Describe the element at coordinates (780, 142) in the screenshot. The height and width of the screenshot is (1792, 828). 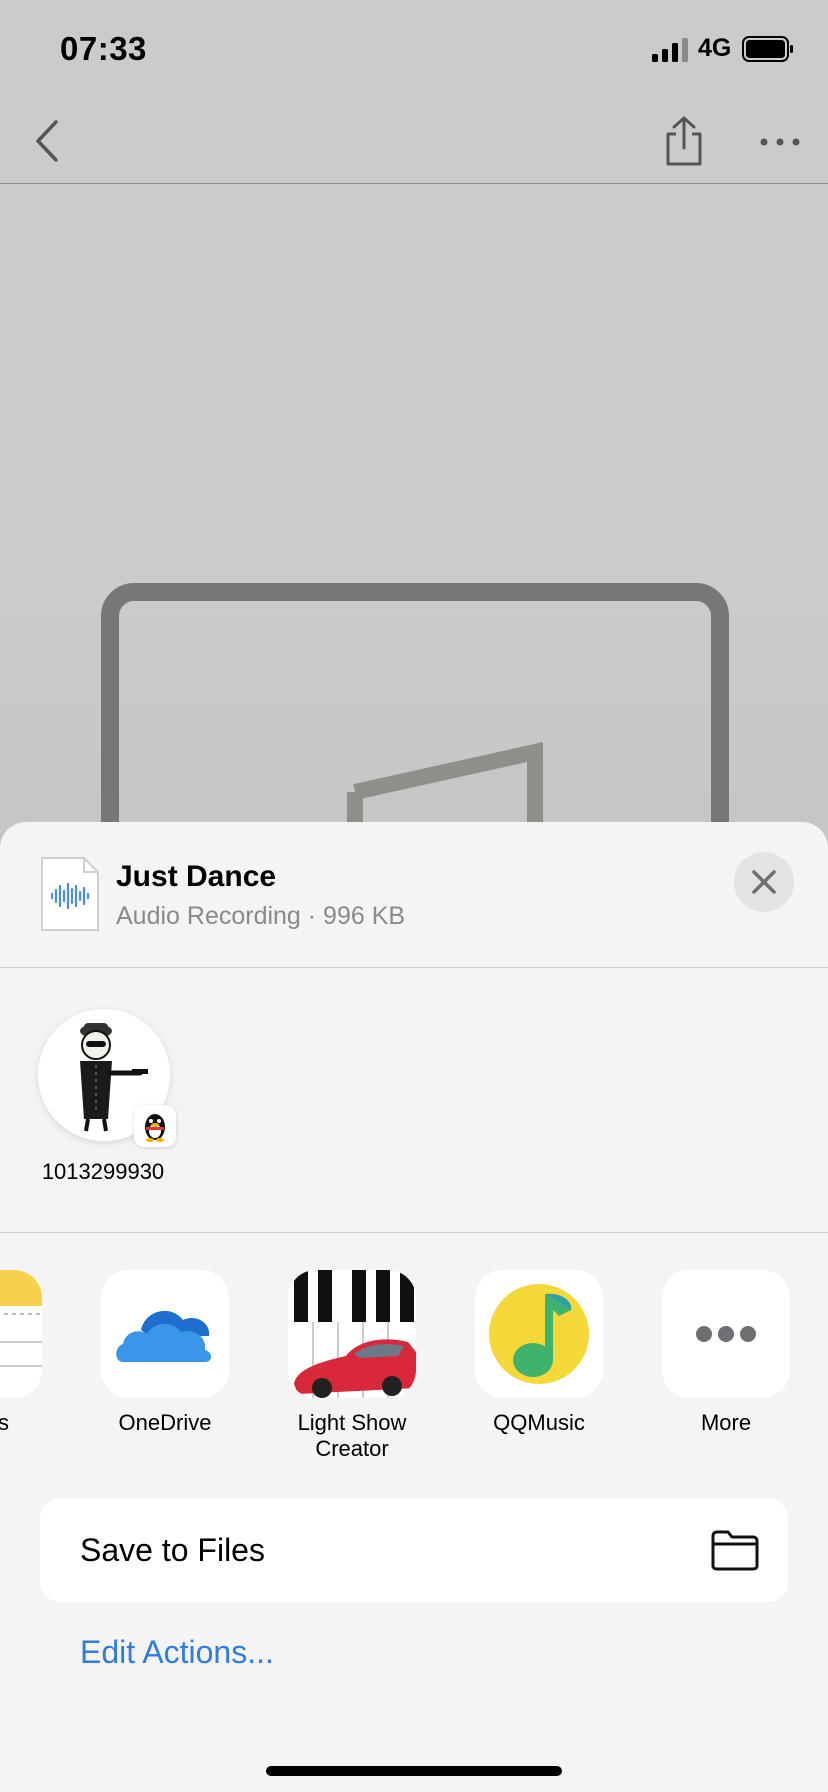
I see `ellipsis-icon` at that location.